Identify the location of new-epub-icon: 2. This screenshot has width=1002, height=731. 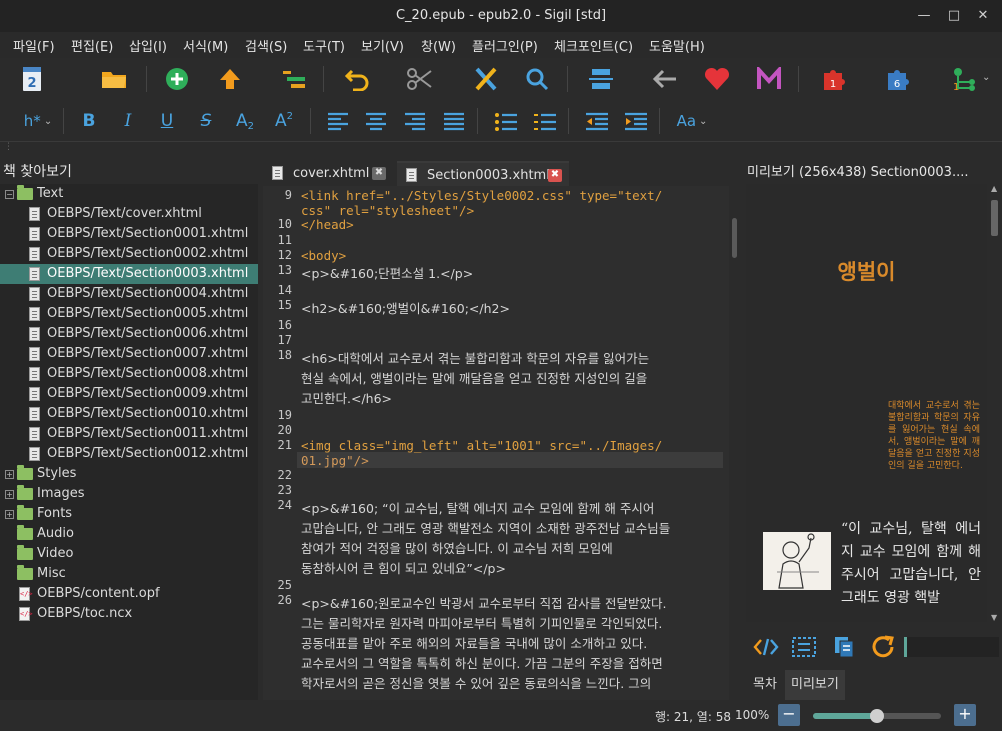
(32, 79).